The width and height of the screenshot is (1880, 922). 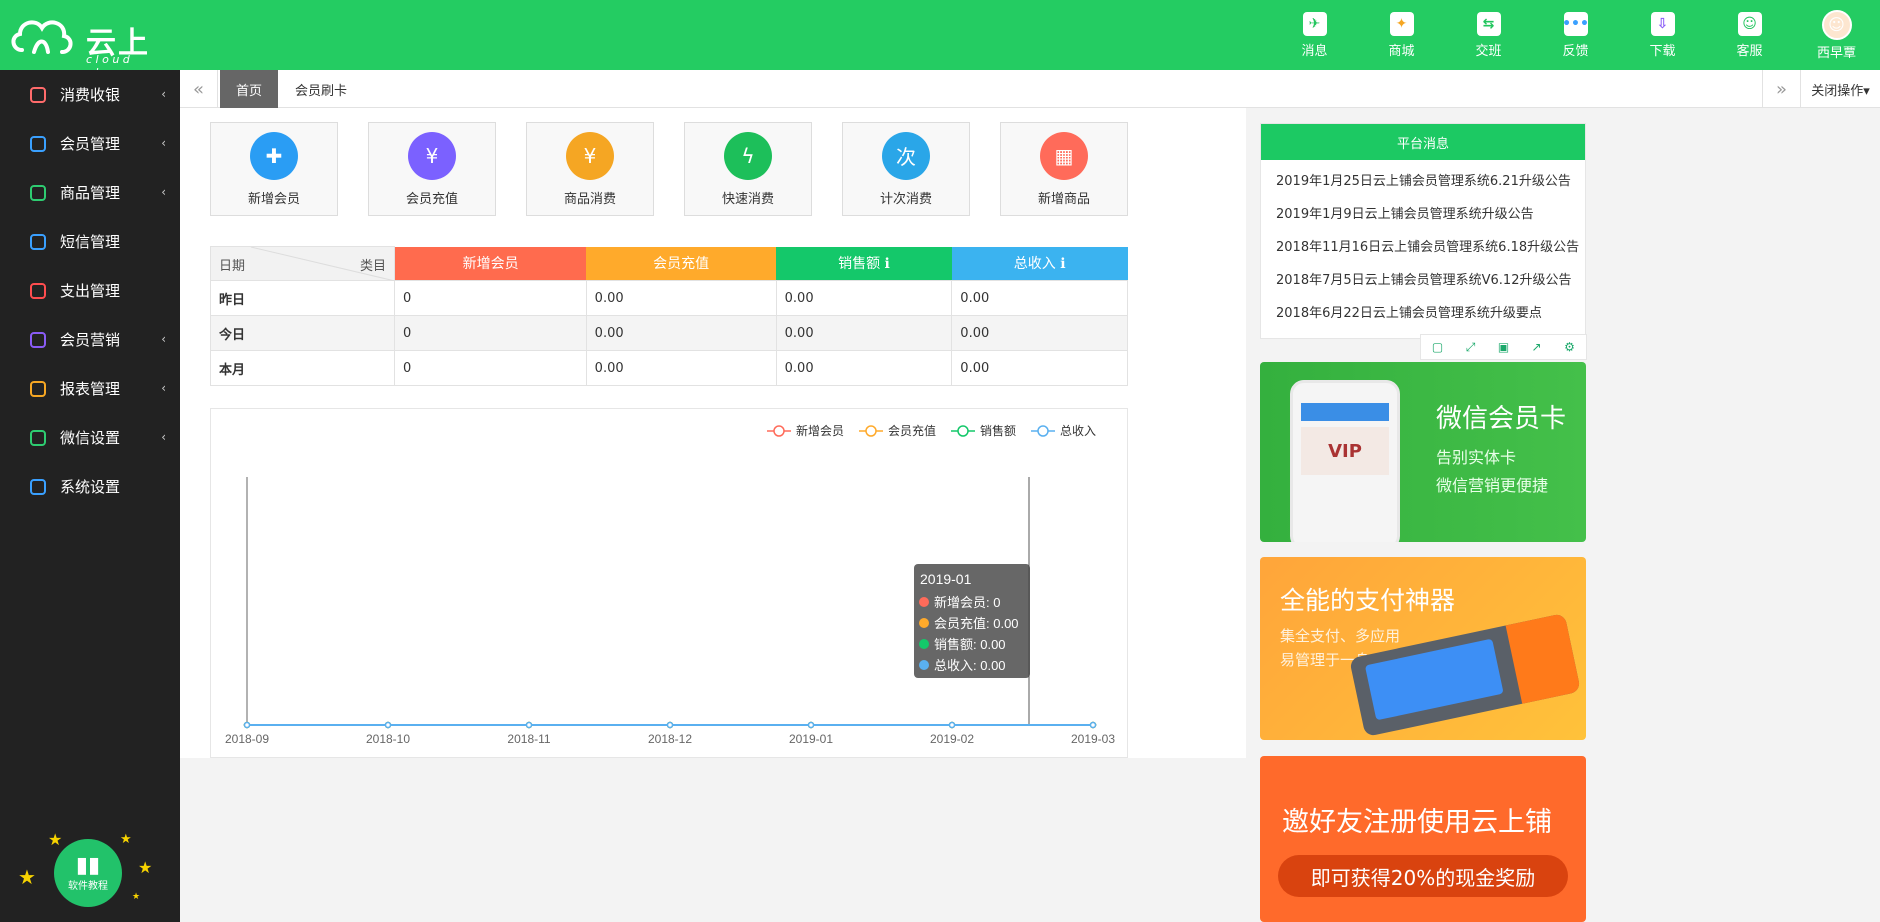 What do you see at coordinates (1488, 23) in the screenshot?
I see `swap-icon: ⇆` at bounding box center [1488, 23].